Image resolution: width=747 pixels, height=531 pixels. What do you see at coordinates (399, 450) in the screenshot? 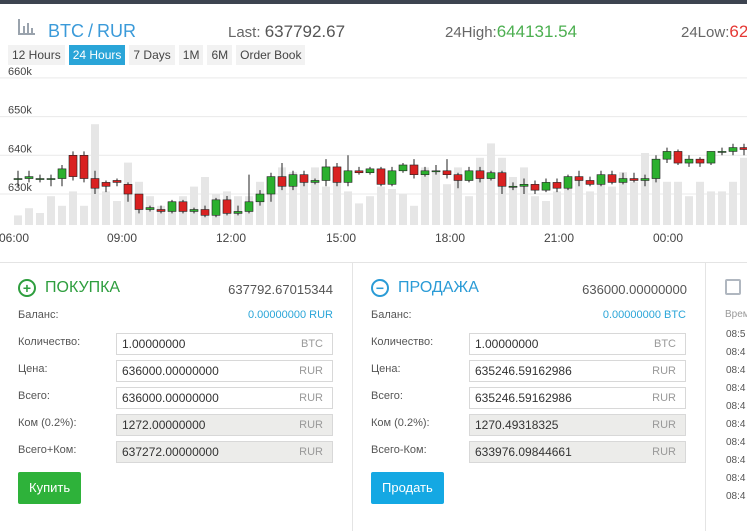
I see `sell-total-fee-label: Всего-Ком:` at bounding box center [399, 450].